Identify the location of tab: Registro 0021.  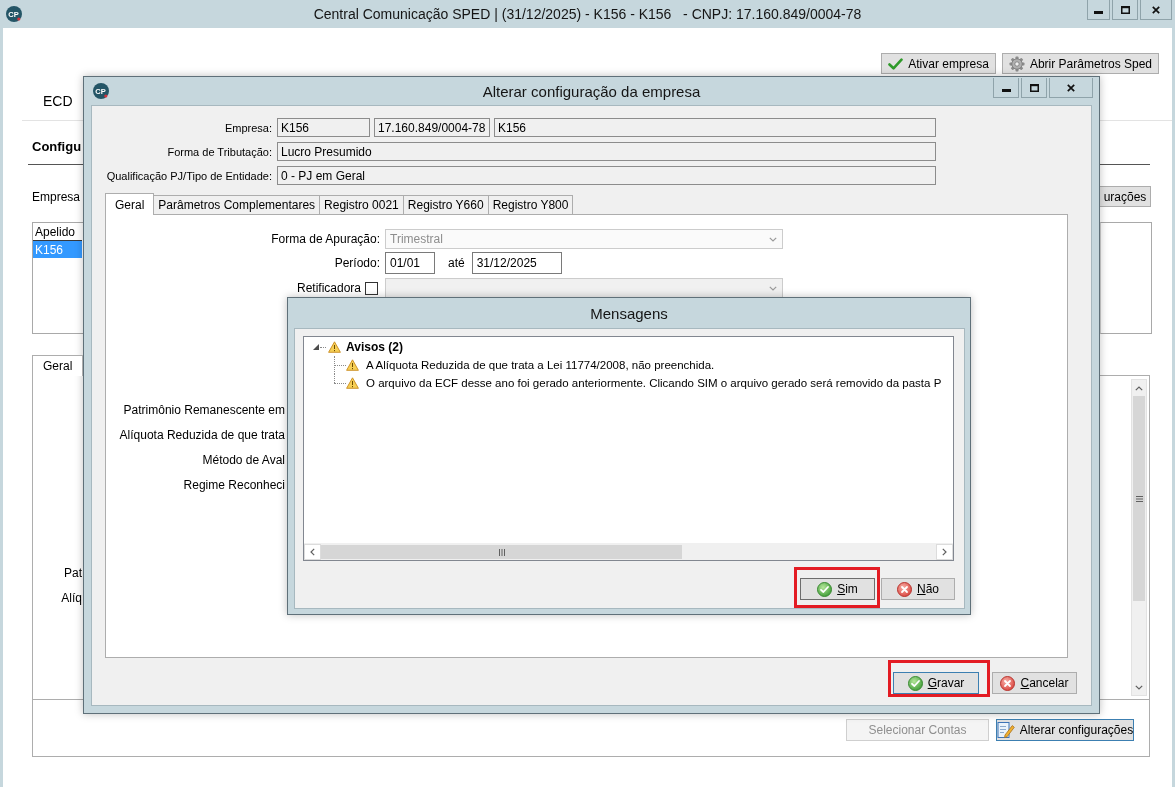
(361, 204).